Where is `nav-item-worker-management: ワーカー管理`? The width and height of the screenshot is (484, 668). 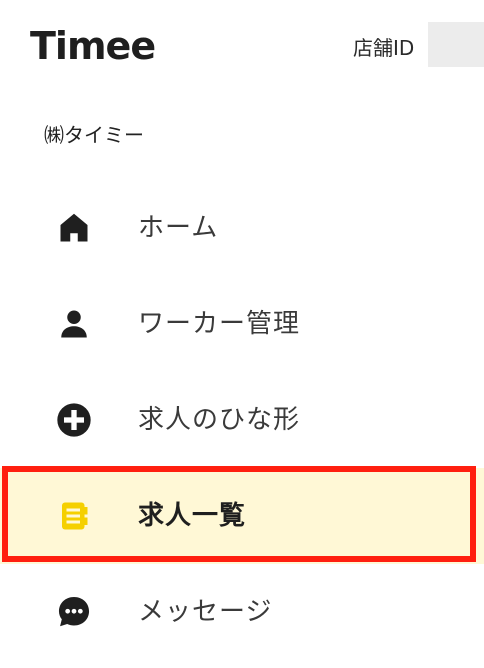
nav-item-worker-management: ワーカー管理 is located at coordinates (242, 324).